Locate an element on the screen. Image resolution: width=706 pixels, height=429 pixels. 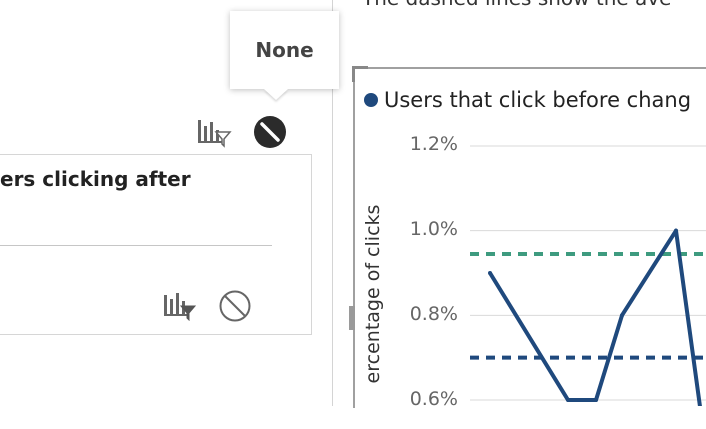
tooltip-text: None is located at coordinates (284, 50).